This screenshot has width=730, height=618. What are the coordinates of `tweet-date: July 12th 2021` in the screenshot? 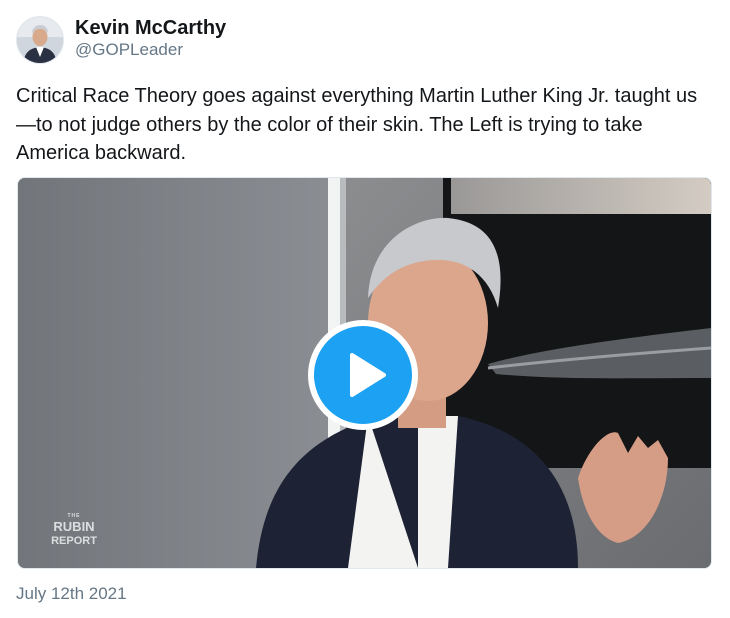 It's located at (71, 594).